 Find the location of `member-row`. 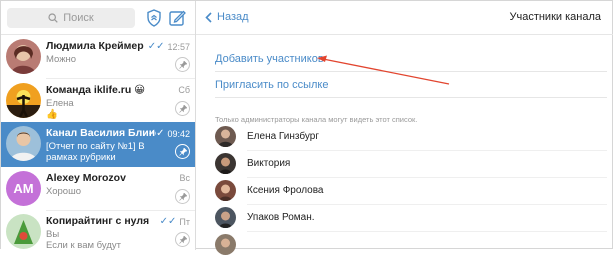

member-row is located at coordinates (411, 246).